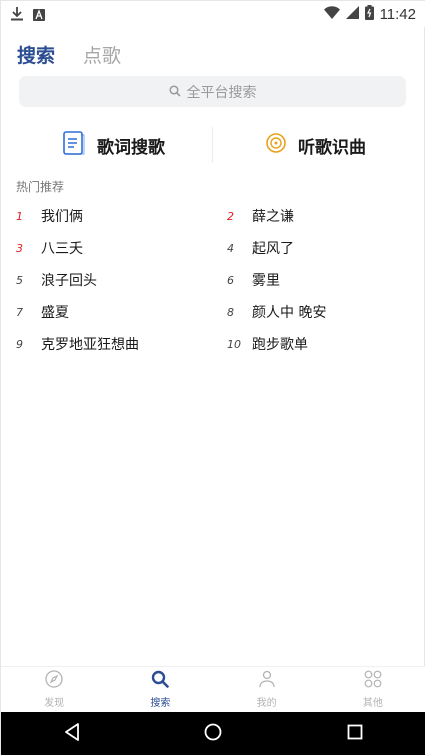  I want to click on hot-rank: 6, so click(230, 280).